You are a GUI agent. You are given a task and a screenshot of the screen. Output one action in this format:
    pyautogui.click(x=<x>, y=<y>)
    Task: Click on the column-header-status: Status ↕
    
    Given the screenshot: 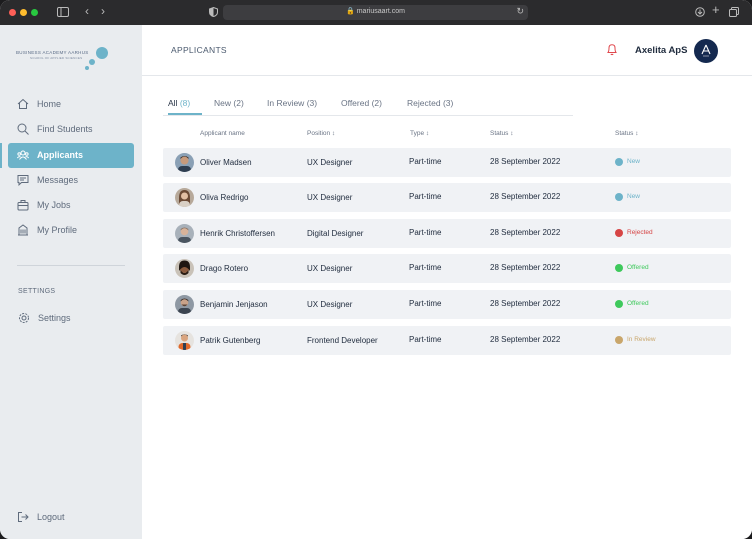 What is the action you would take?
    pyautogui.click(x=626, y=133)
    